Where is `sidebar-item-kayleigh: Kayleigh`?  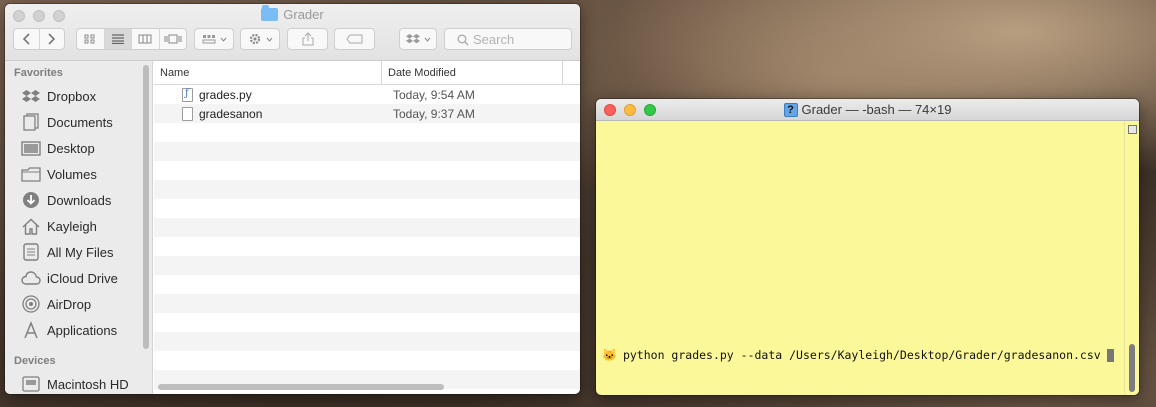 sidebar-item-kayleigh: Kayleigh is located at coordinates (78, 226).